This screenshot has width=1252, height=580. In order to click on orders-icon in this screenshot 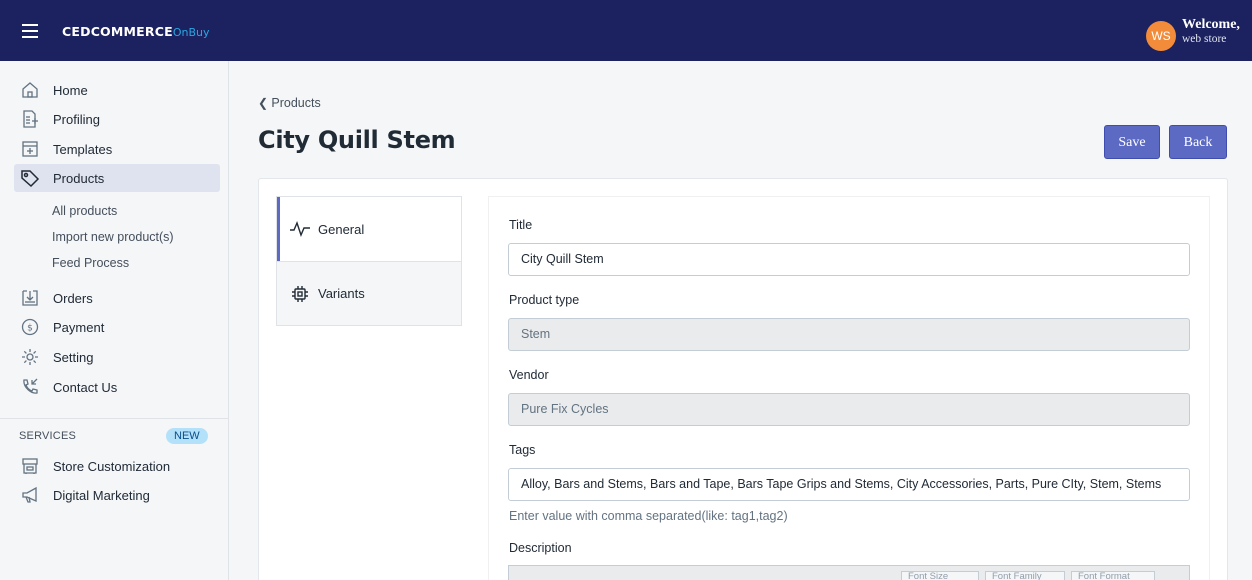, I will do `click(30, 298)`.